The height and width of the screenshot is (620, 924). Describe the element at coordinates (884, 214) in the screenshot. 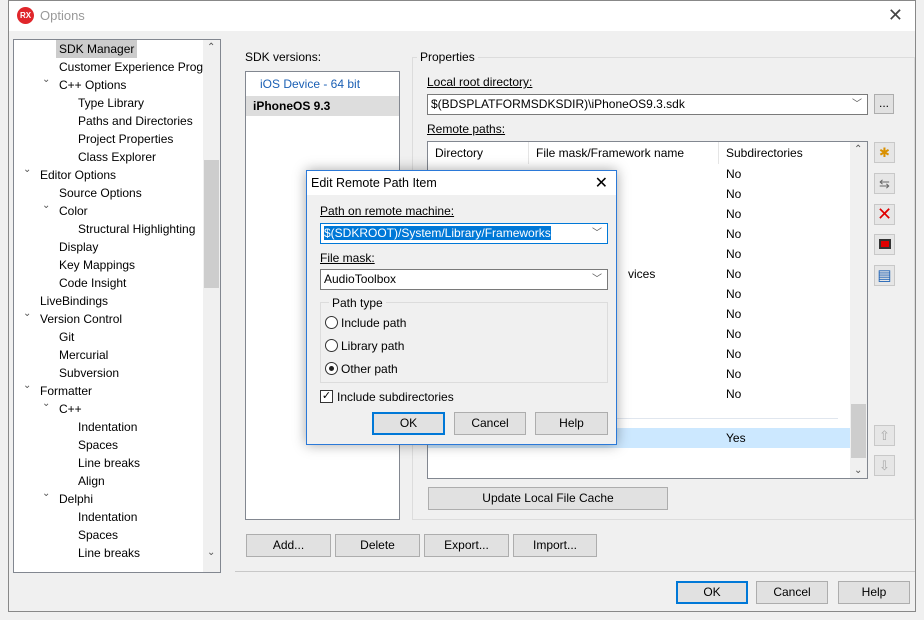

I see `delete-icon: ✕` at that location.